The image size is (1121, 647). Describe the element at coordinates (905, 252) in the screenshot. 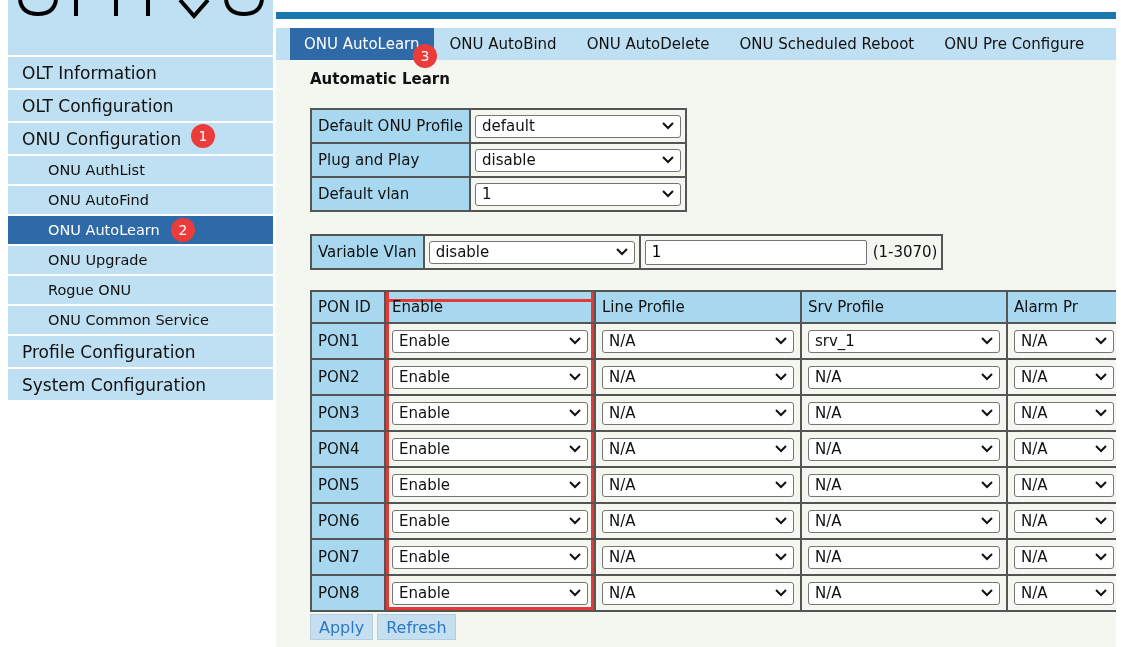

I see `range-hint: (1-3070)` at that location.